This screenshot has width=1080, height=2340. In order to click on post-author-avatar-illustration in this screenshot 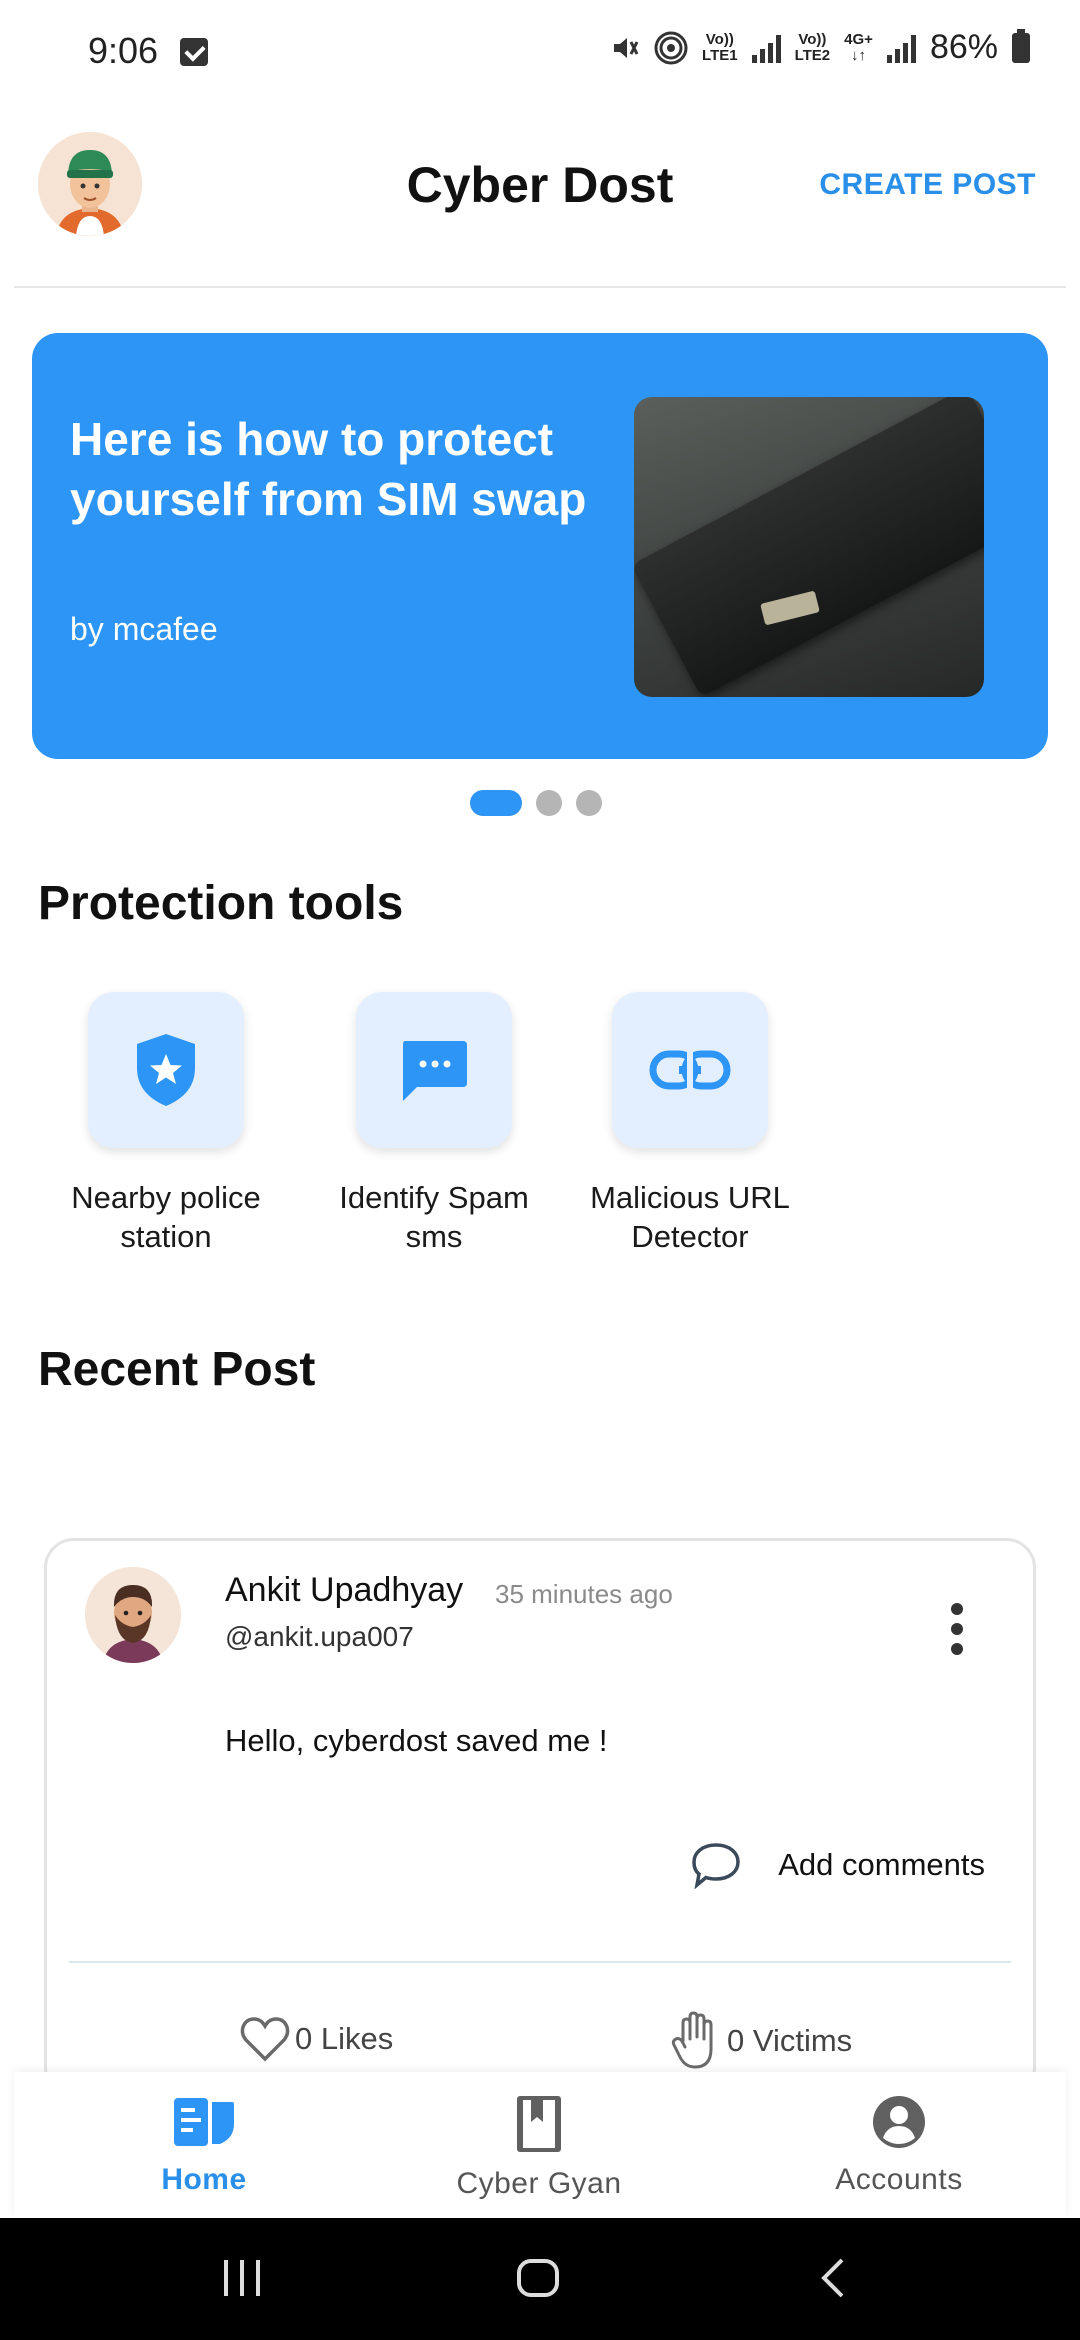, I will do `click(133, 1615)`.